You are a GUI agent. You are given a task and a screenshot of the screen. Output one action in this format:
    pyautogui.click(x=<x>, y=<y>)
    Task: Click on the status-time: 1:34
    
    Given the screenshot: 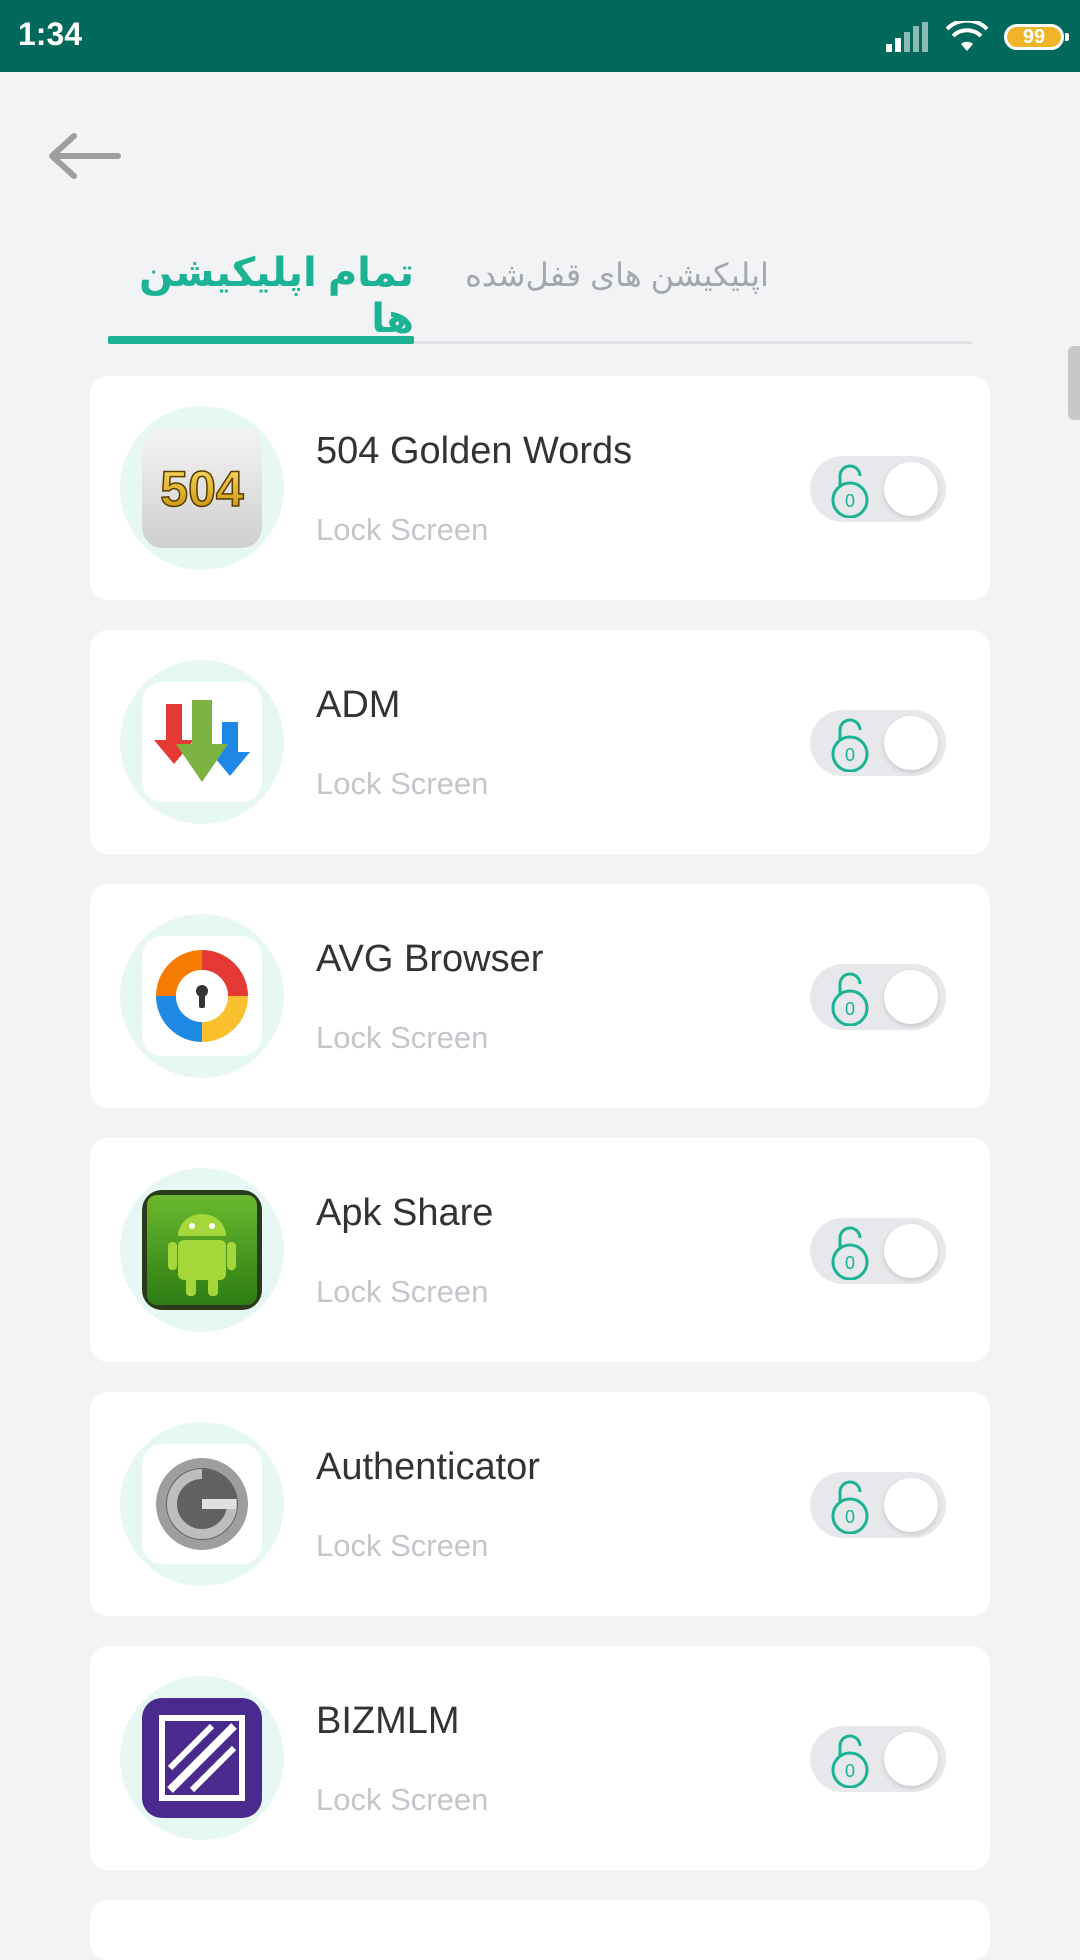 What is the action you would take?
    pyautogui.click(x=50, y=34)
    